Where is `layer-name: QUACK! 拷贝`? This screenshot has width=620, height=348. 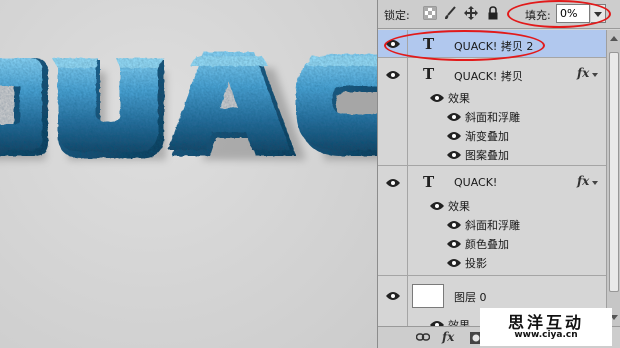
layer-name: QUACK! 拷贝 is located at coordinates (488, 76).